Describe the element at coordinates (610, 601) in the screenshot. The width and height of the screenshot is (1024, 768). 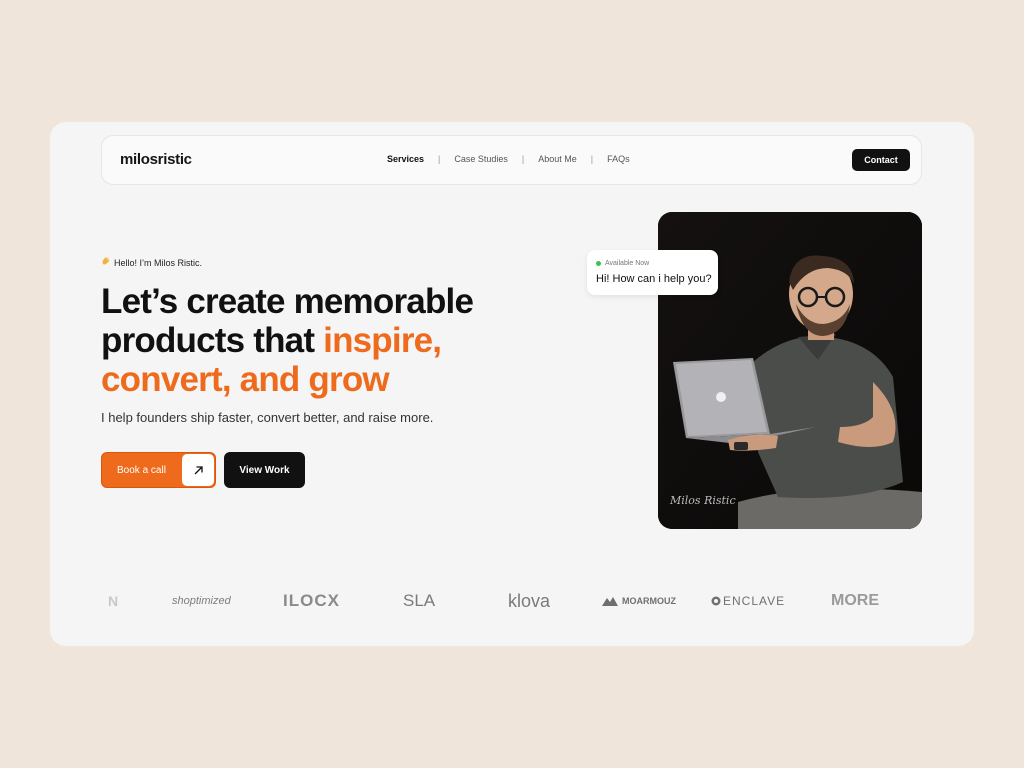
I see `mountain-icon` at that location.